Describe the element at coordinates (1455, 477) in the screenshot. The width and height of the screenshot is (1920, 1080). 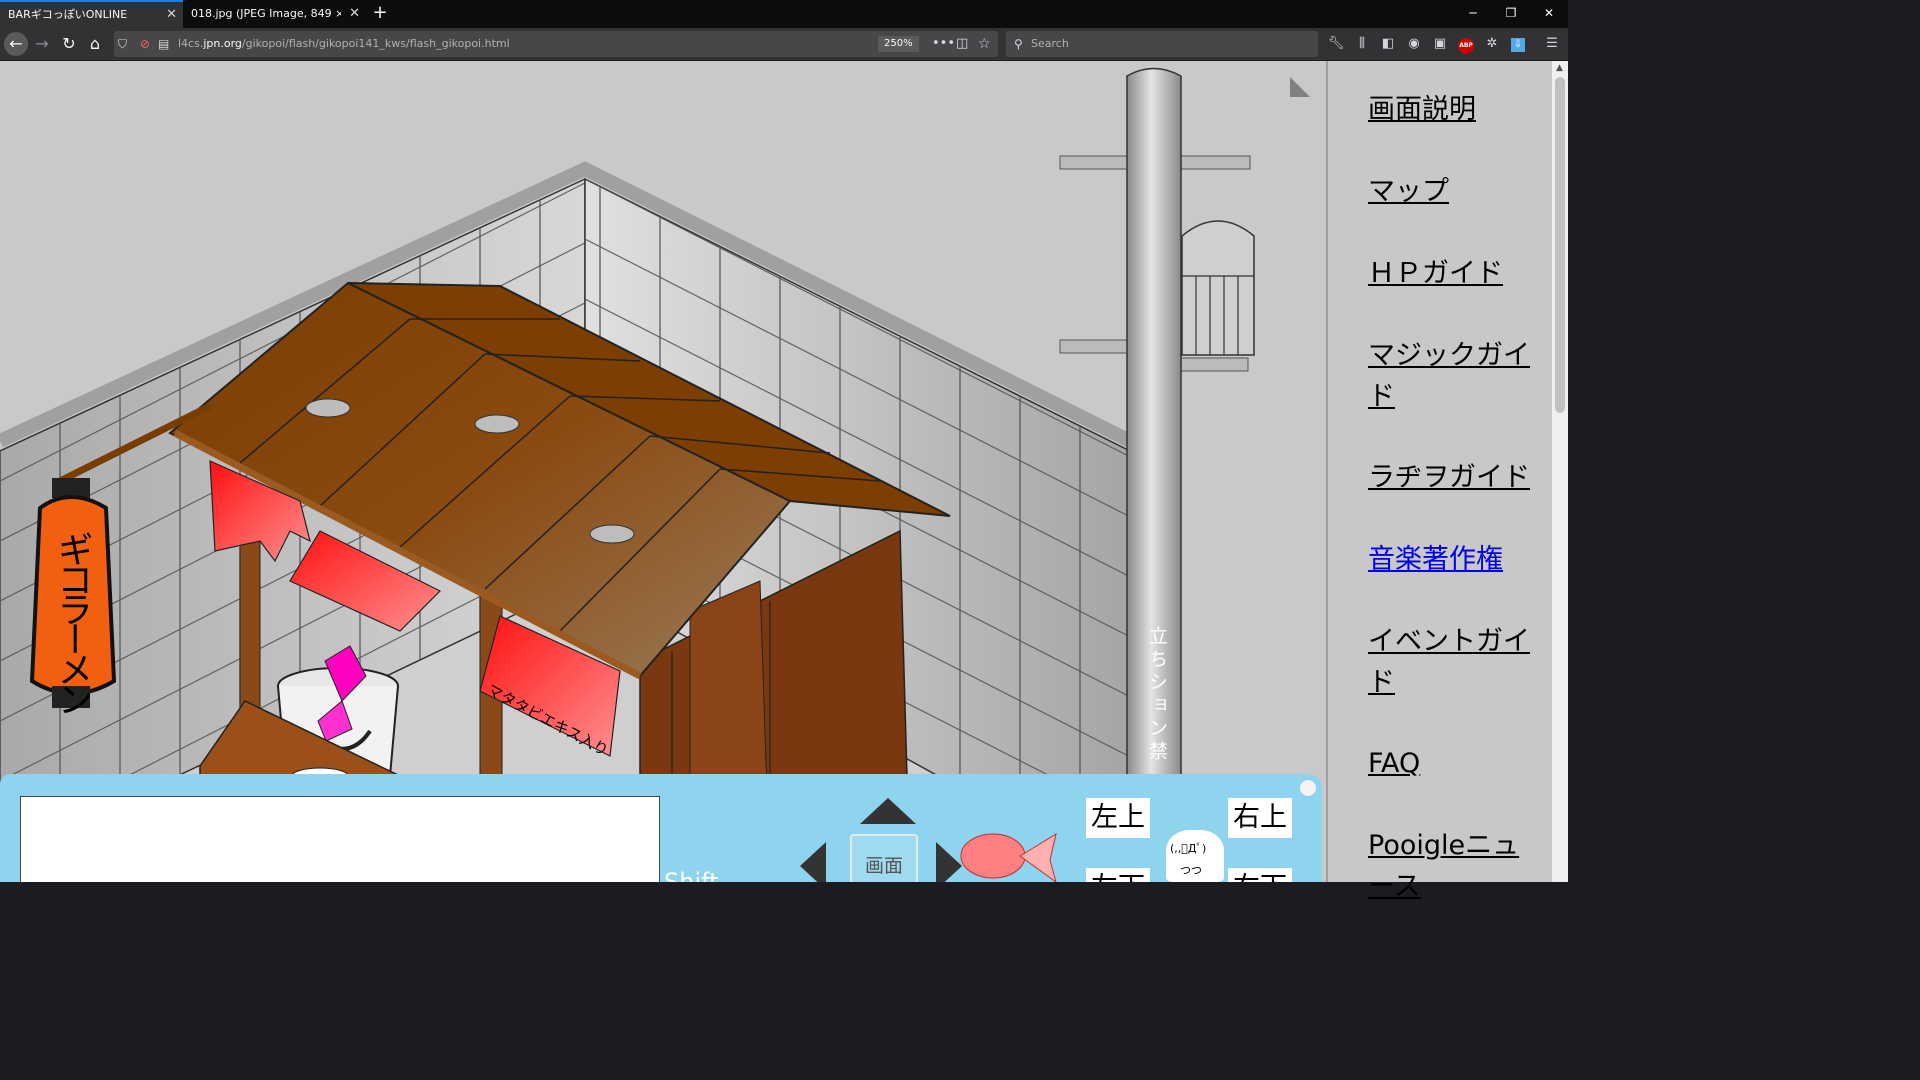
I see `link-radio-guide: ラヂヲガイド` at that location.